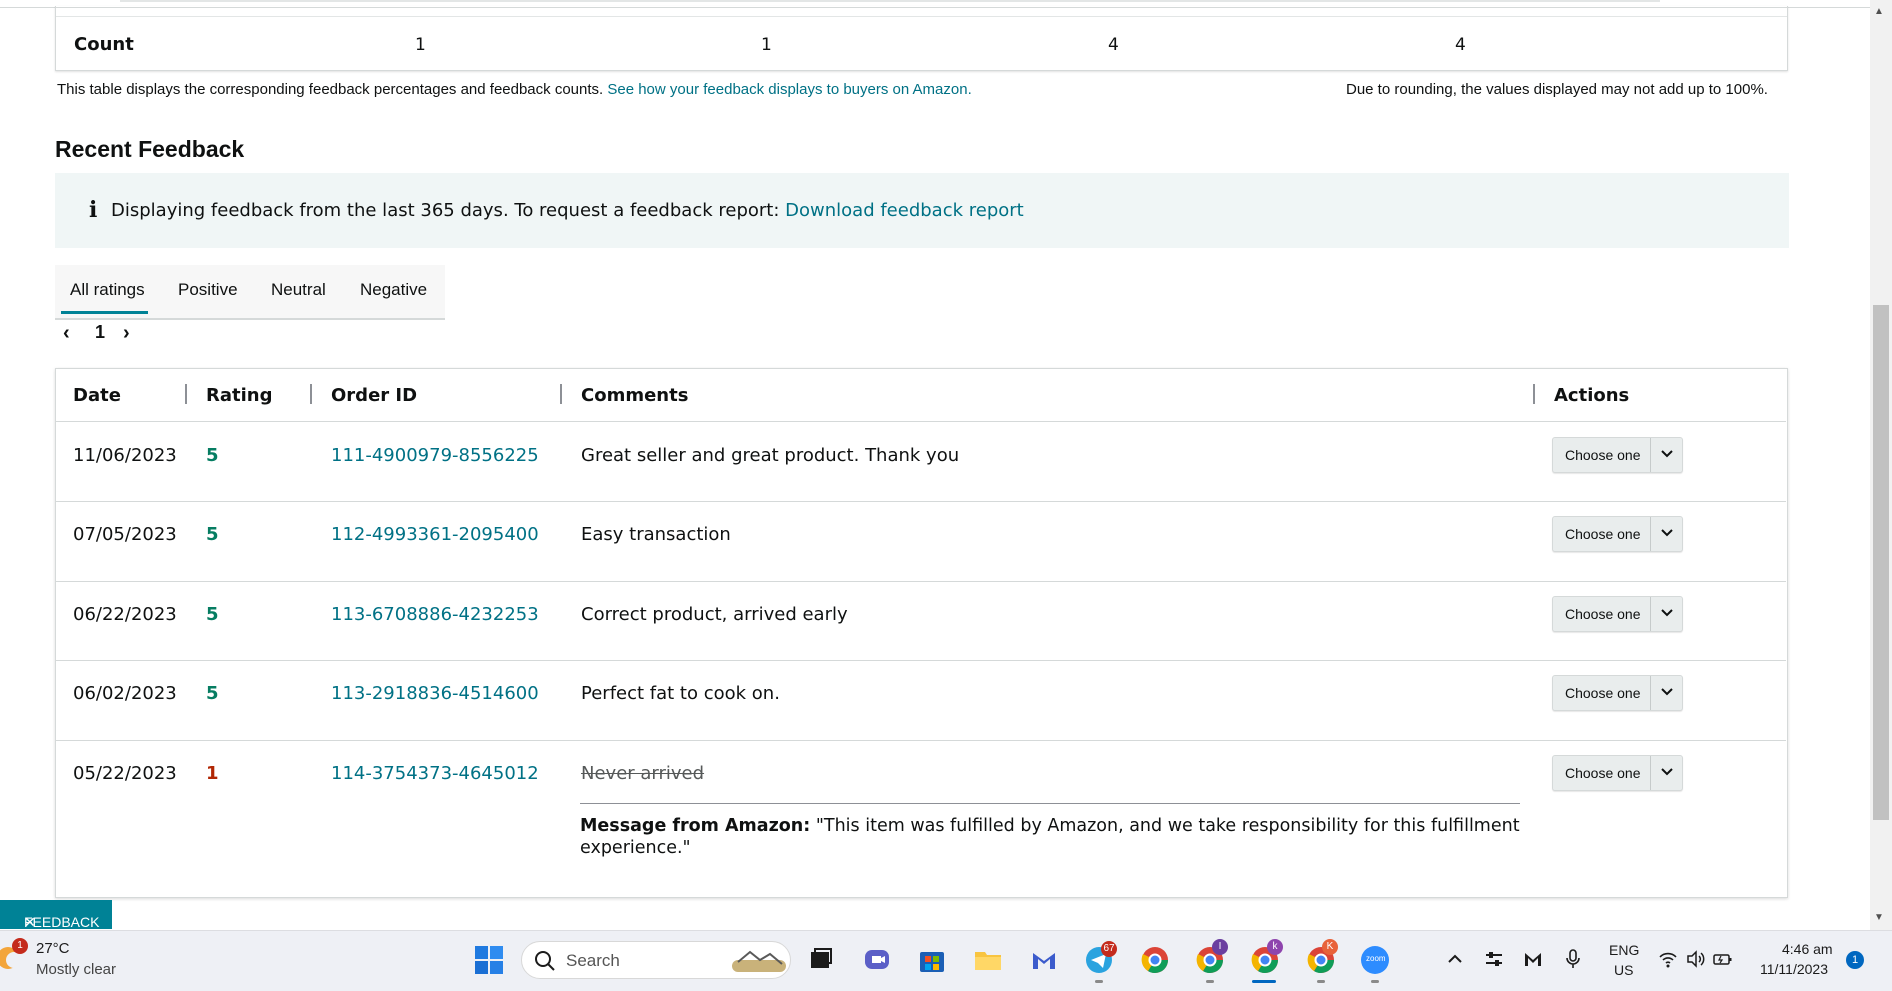  What do you see at coordinates (1879, 11) in the screenshot?
I see `scroll-up-arrow-icon: ▲` at bounding box center [1879, 11].